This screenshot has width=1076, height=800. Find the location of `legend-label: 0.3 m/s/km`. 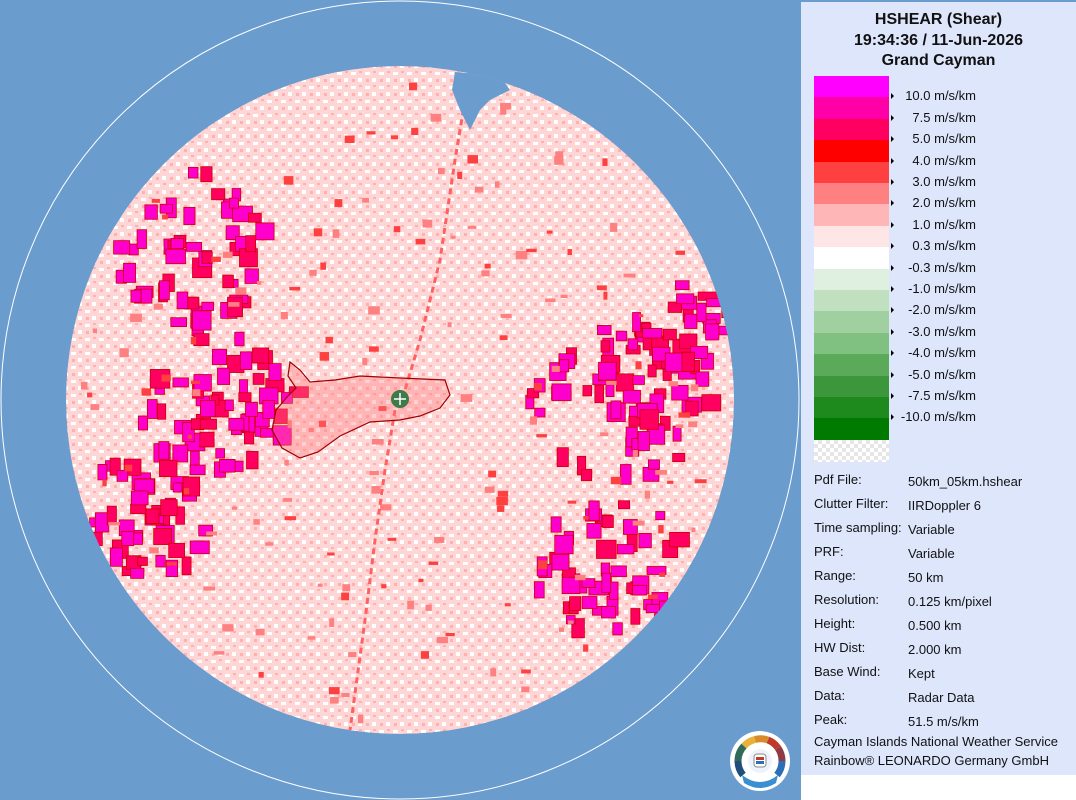

legend-label: 0.3 m/s/km is located at coordinates (944, 246).